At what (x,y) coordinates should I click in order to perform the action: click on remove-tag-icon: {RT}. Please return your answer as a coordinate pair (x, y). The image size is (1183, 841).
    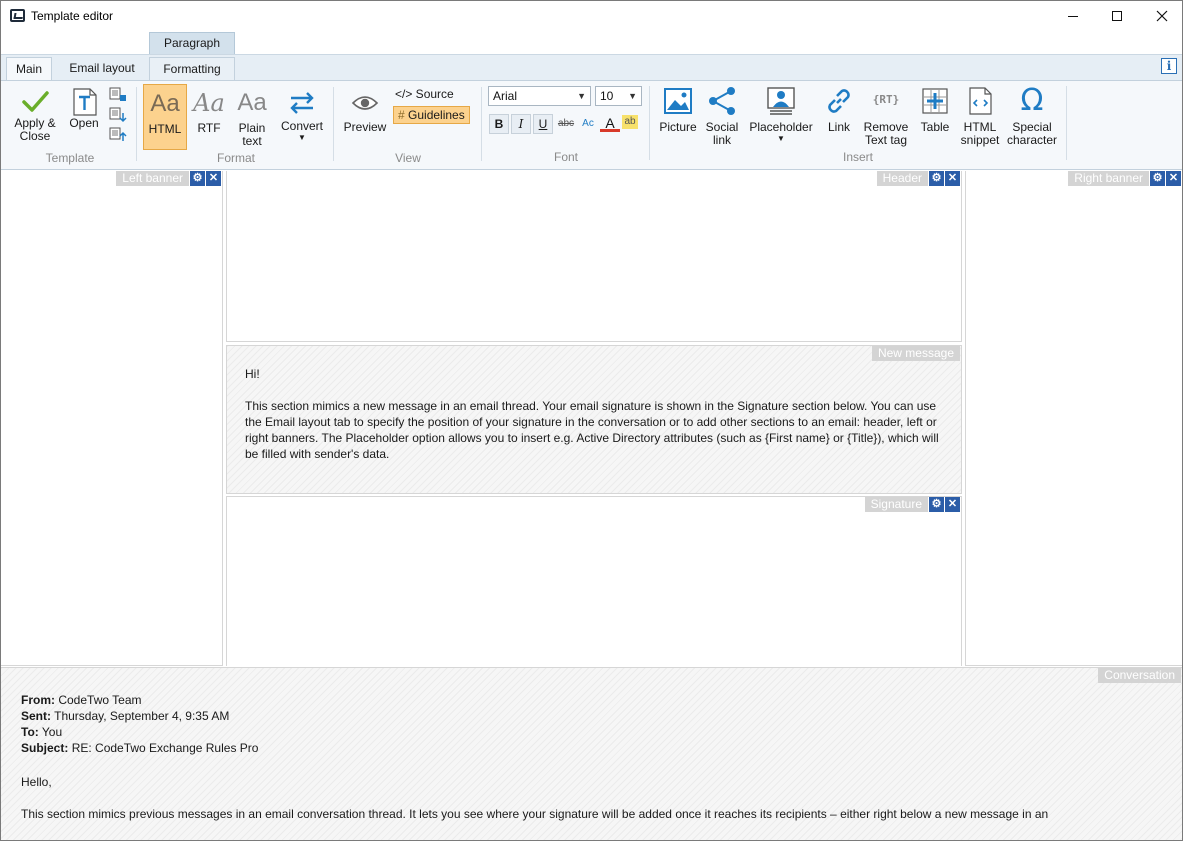
    Looking at the image, I should click on (886, 99).